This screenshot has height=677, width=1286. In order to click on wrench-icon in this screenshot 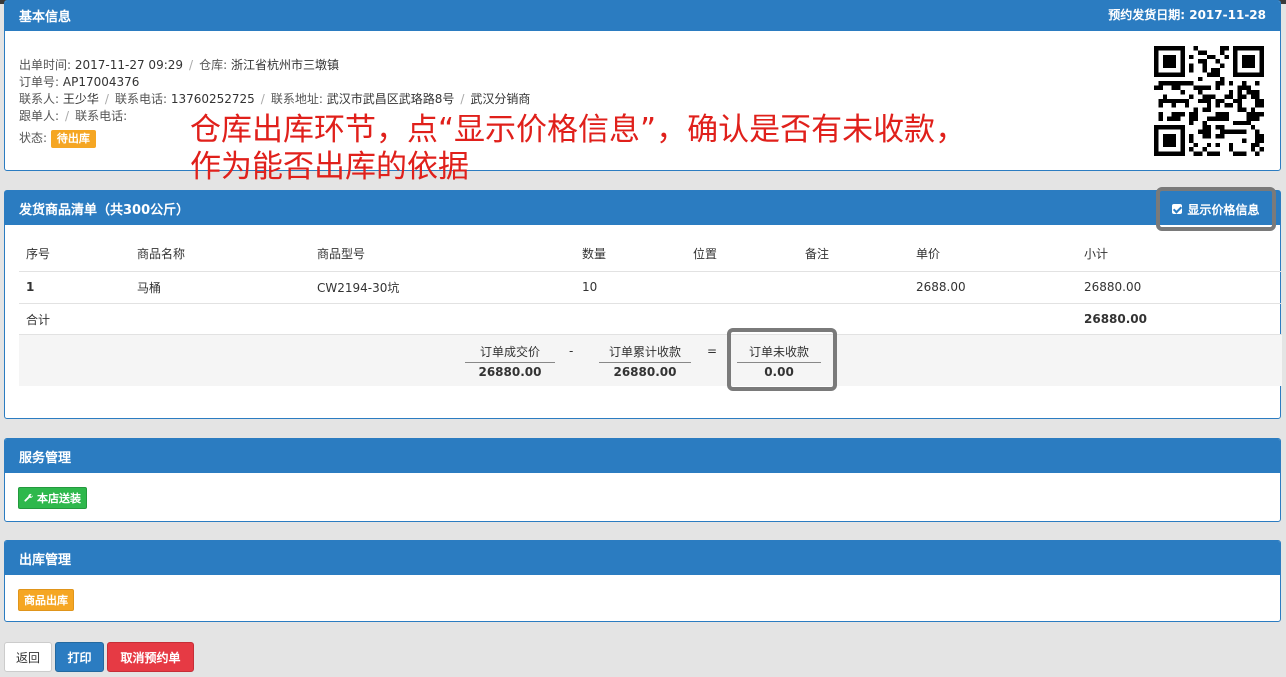, I will do `click(29, 497)`.